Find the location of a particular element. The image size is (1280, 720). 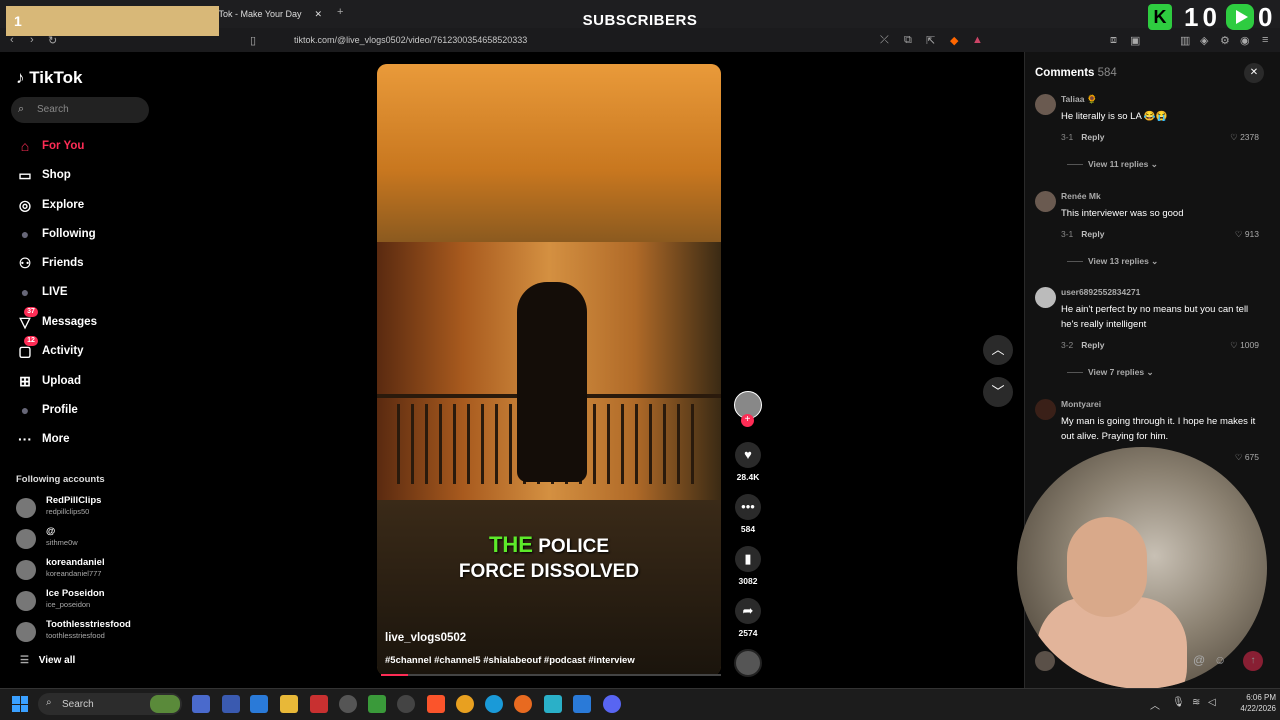

weather-widget-icon is located at coordinates (165, 704).